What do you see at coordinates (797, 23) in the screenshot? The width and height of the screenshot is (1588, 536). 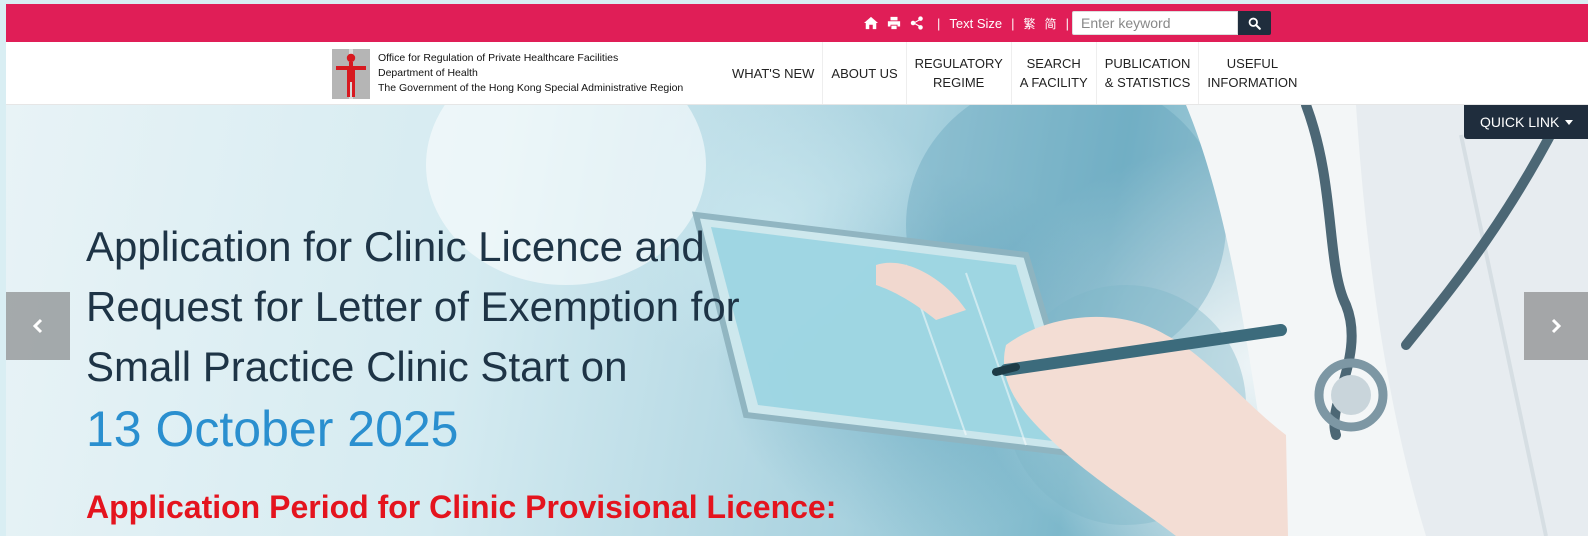 I see `top-utility-bar: | Text Size | 繁 简 |` at bounding box center [797, 23].